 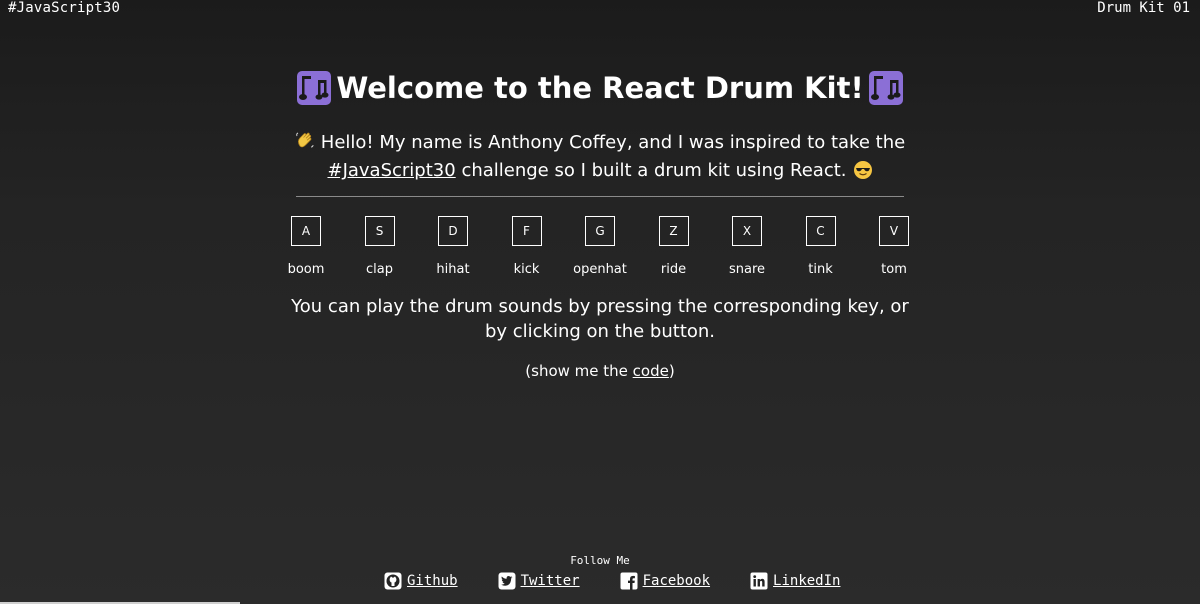 What do you see at coordinates (894, 231) in the screenshot?
I see `drum-key-button: V` at bounding box center [894, 231].